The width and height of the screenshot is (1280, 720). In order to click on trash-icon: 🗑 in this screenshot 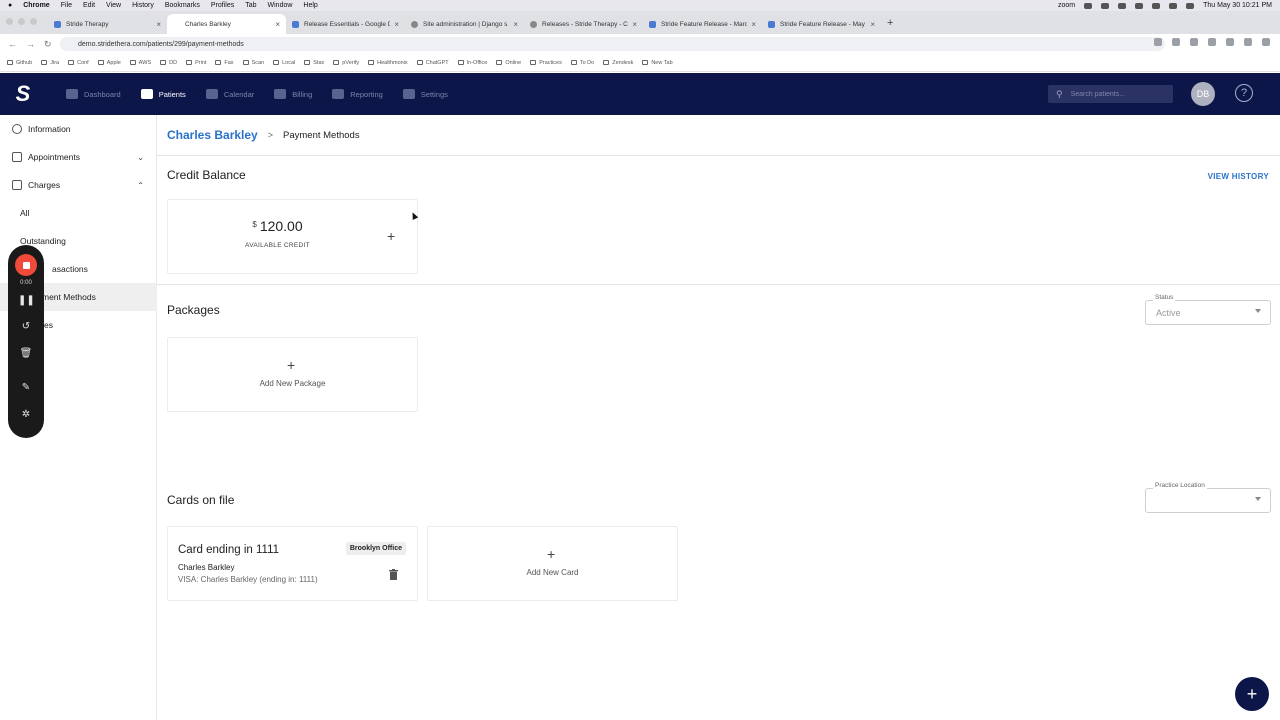, I will do `click(26, 354)`.